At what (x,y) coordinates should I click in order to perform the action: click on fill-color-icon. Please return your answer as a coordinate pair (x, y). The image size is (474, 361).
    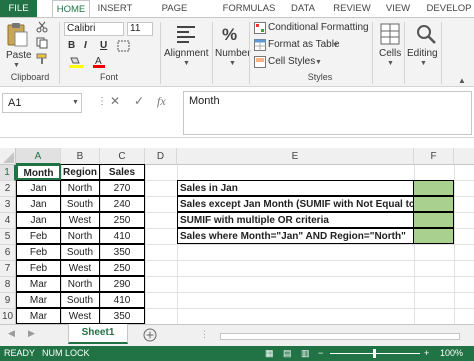
    Looking at the image, I should click on (76, 62).